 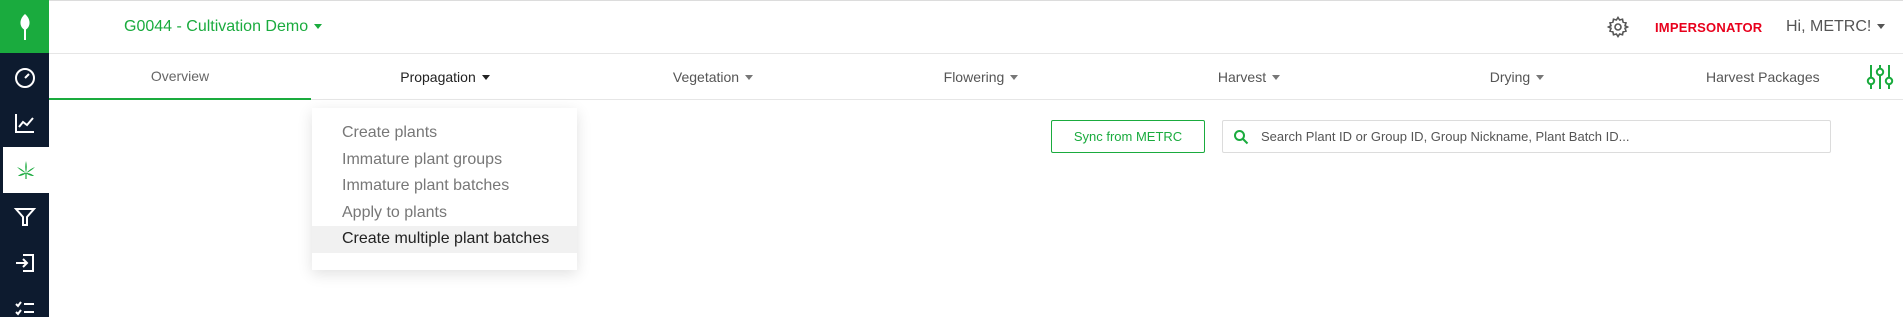 I want to click on tab-label: Harvest, so click(x=1242, y=77).